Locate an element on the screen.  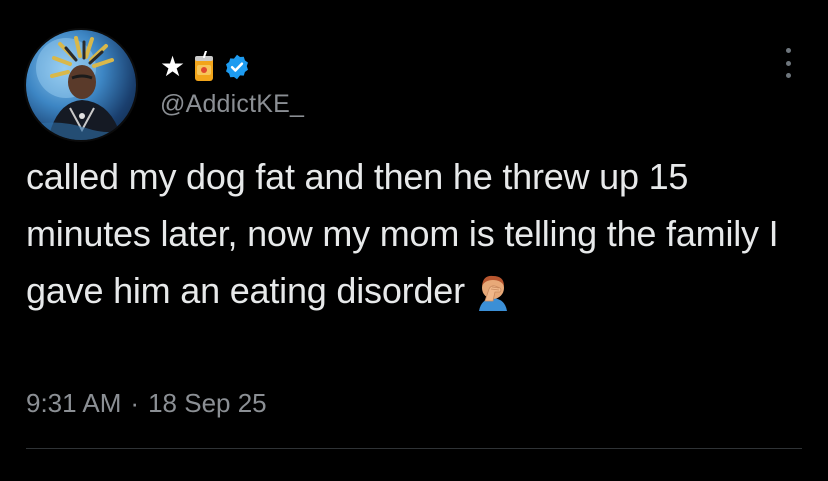
beverage-can-icon is located at coordinates (204, 66).